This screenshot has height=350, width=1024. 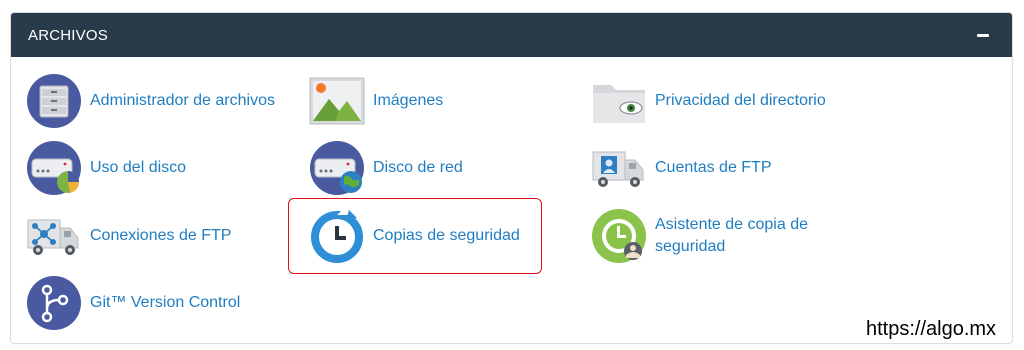 I want to click on highlight-box, so click(x=415, y=236).